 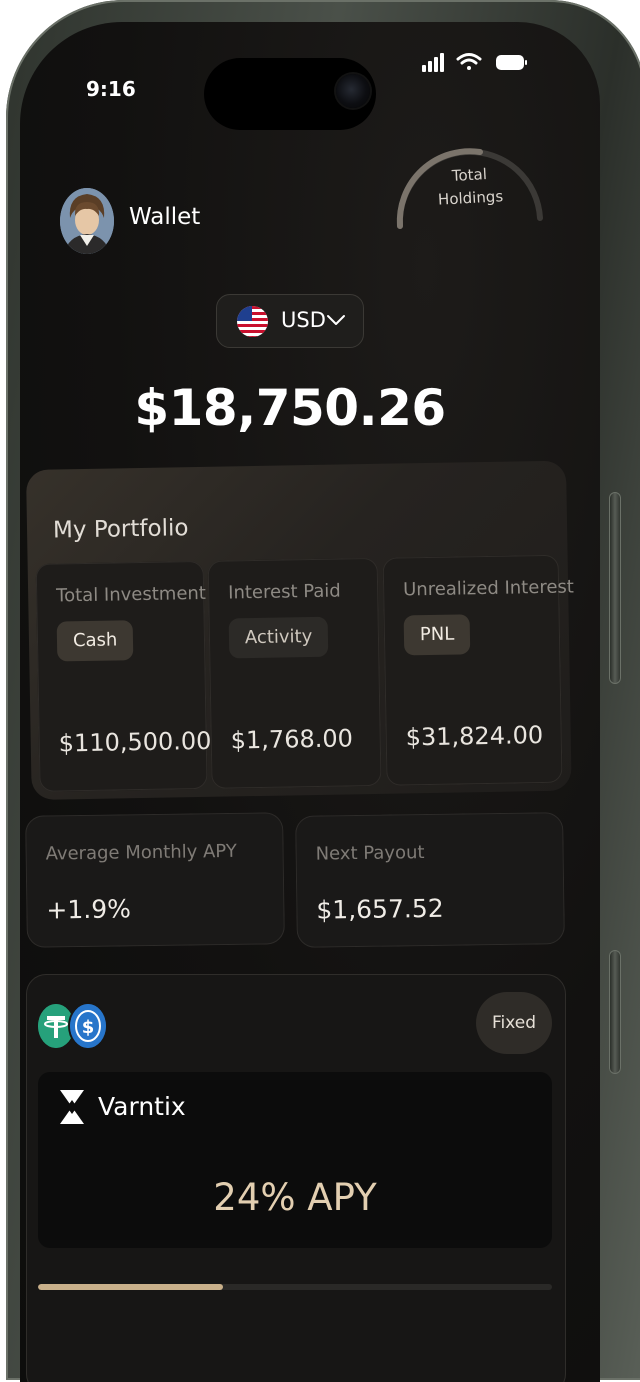 What do you see at coordinates (131, 594) in the screenshot?
I see `item-label: Total Investment` at bounding box center [131, 594].